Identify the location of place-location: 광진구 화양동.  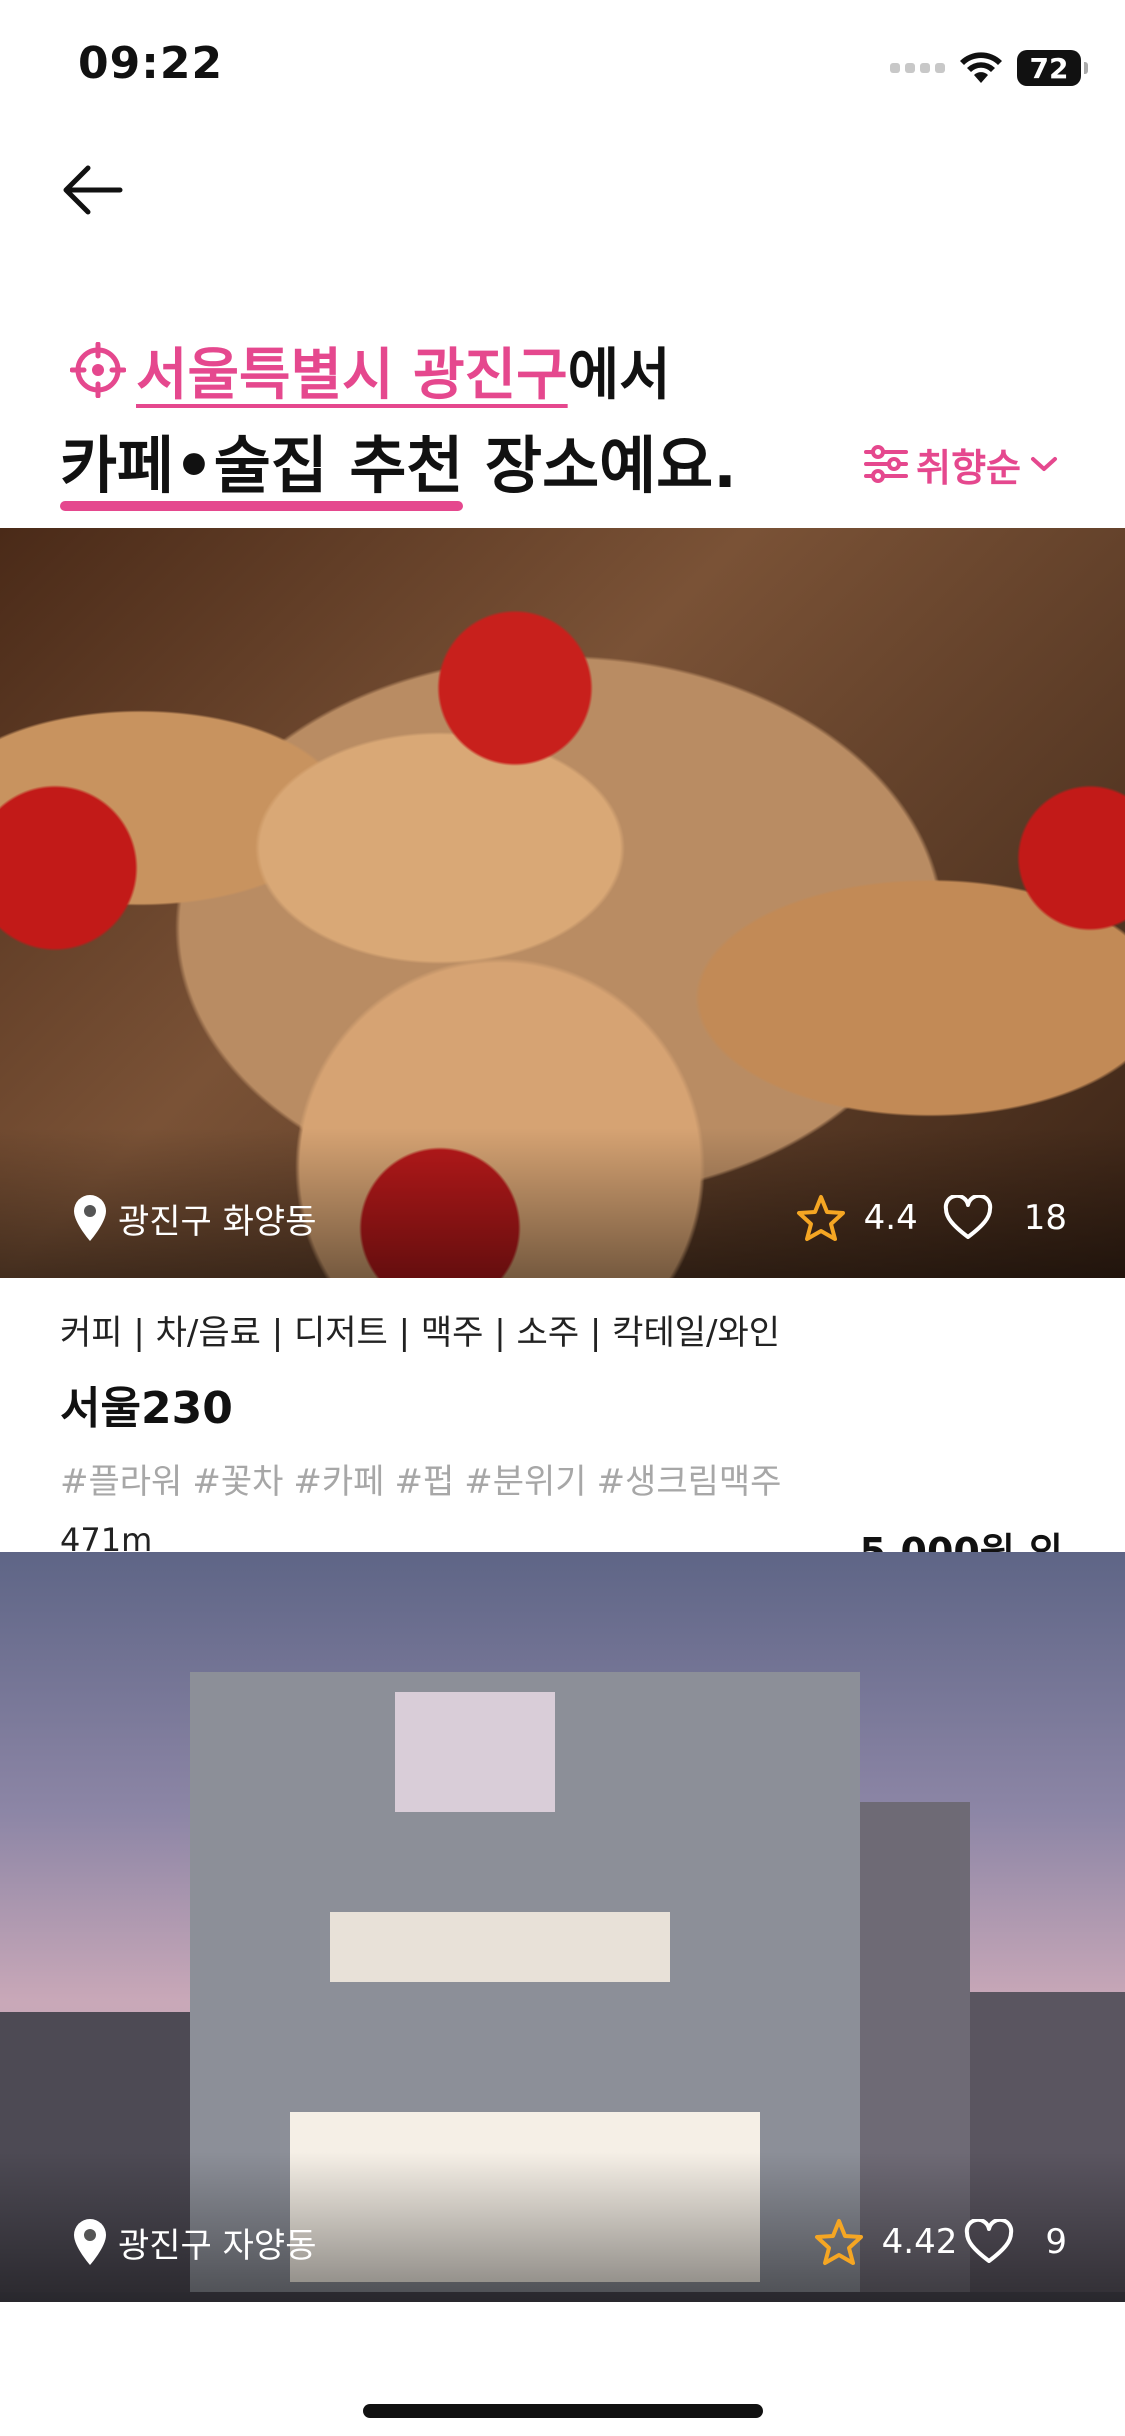
(193, 1218).